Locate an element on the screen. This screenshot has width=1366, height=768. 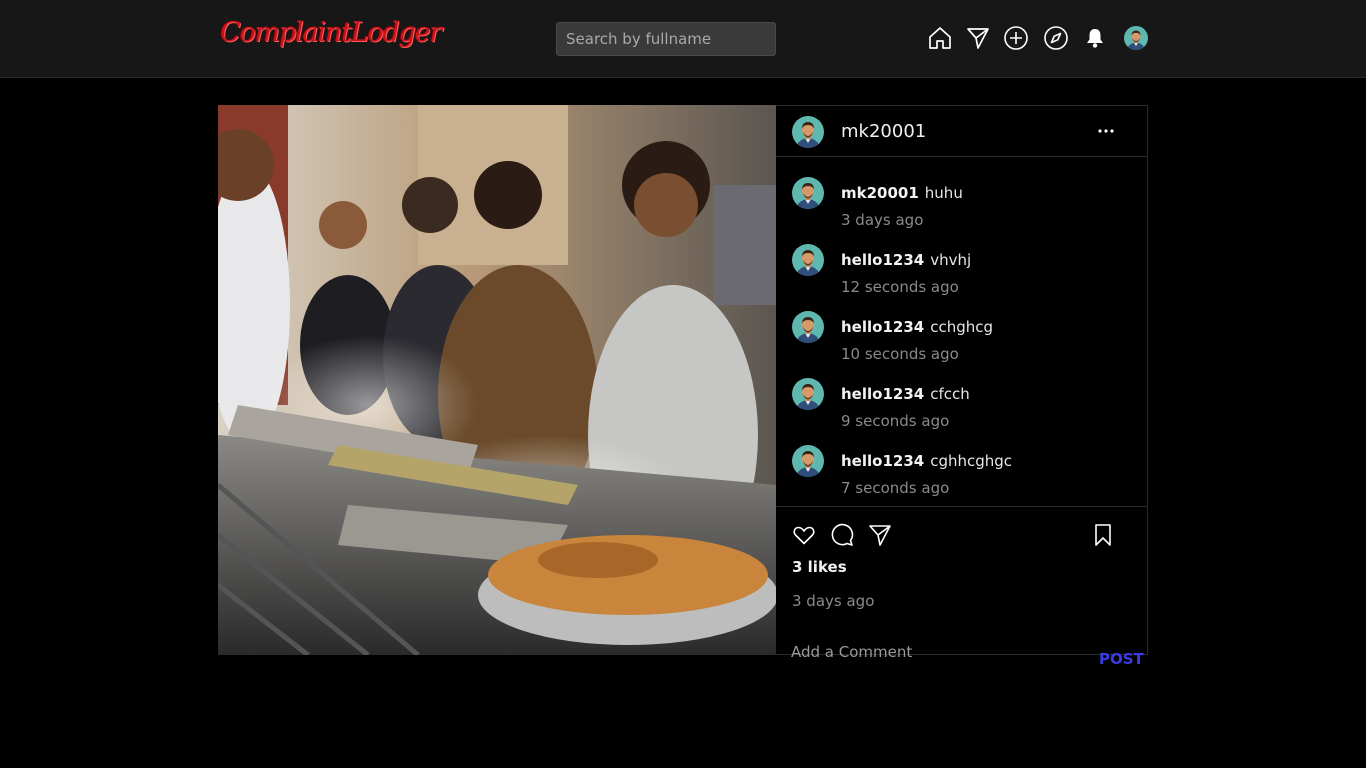
post-comment-button: POST is located at coordinates (1121, 659).